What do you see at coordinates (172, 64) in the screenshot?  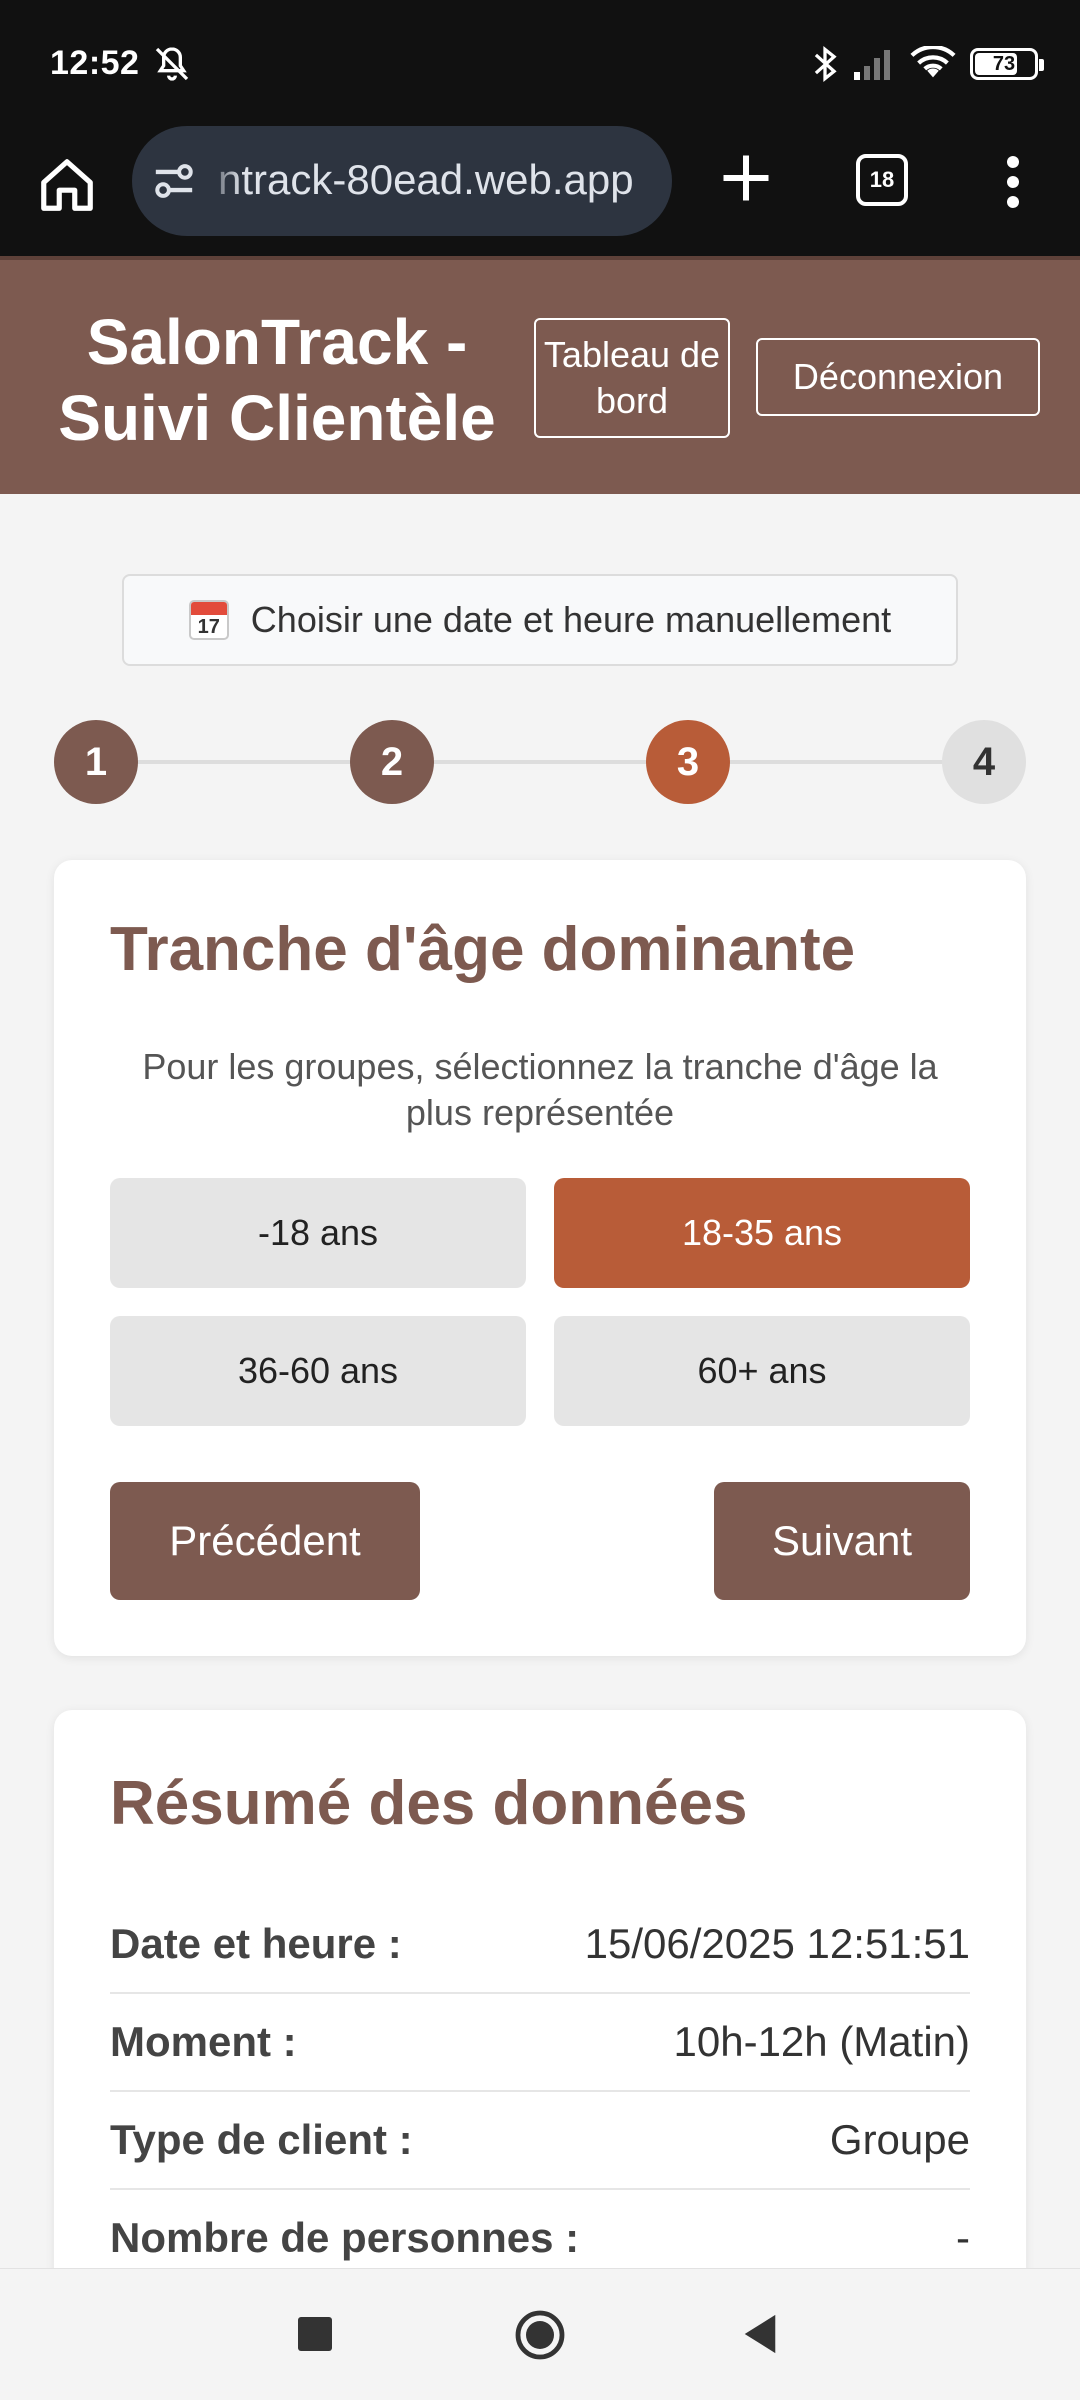 I see `mute-icon` at bounding box center [172, 64].